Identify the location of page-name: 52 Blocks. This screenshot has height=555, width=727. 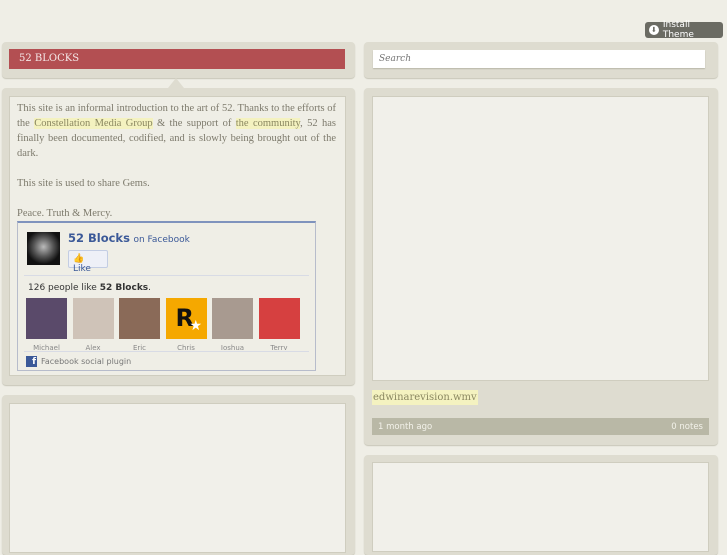
(99, 238).